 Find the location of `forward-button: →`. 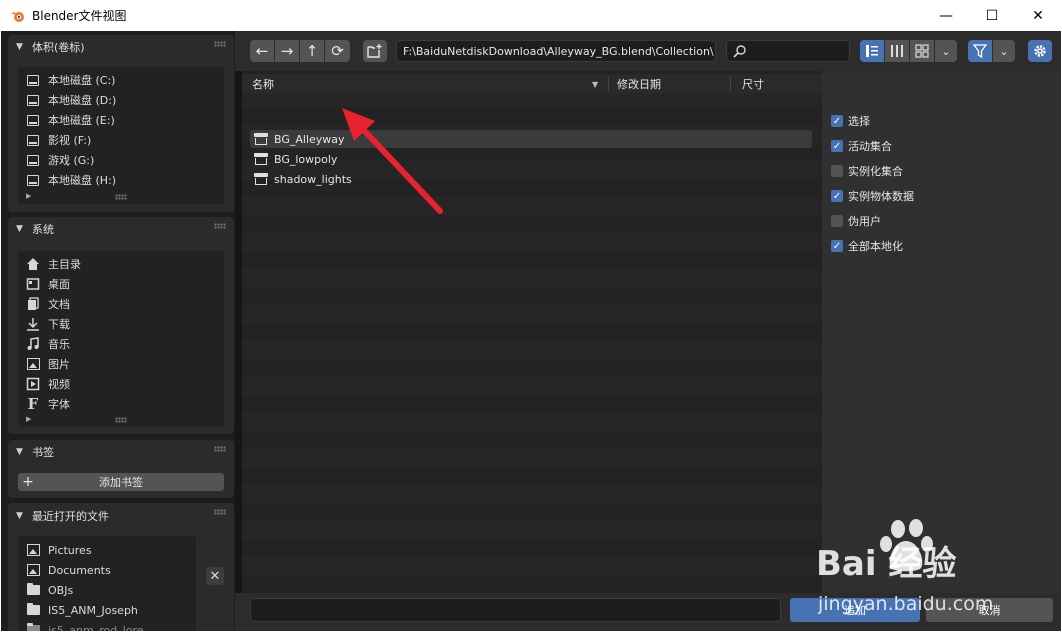

forward-button: → is located at coordinates (287, 51).